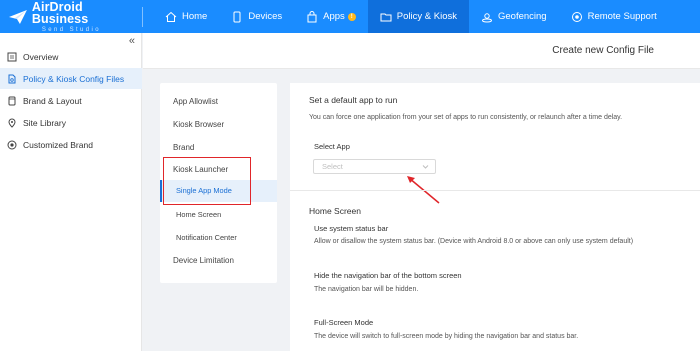 The image size is (700, 351). I want to click on sidebar-item-label: Policy & Kiosk Config Files, so click(74, 78).